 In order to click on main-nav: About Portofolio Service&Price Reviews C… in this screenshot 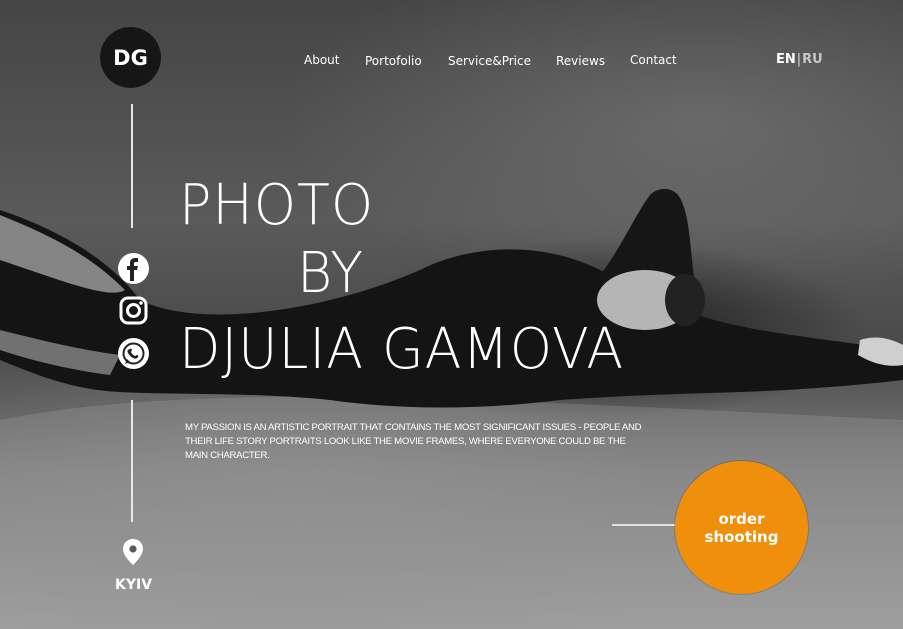, I will do `click(451, 63)`.